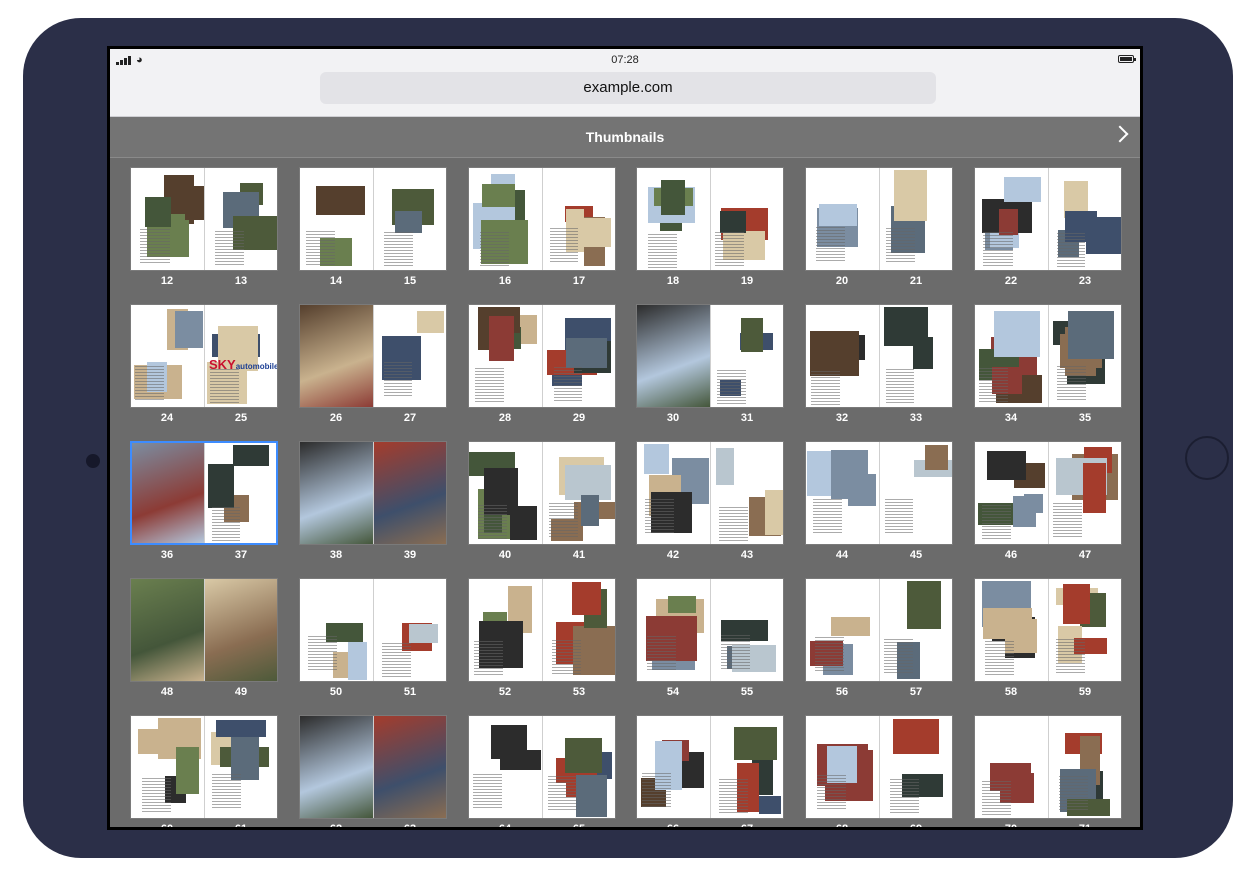 This screenshot has width=1256, height=880. Describe the element at coordinates (579, 692) in the screenshot. I see `page-number: 53` at that location.